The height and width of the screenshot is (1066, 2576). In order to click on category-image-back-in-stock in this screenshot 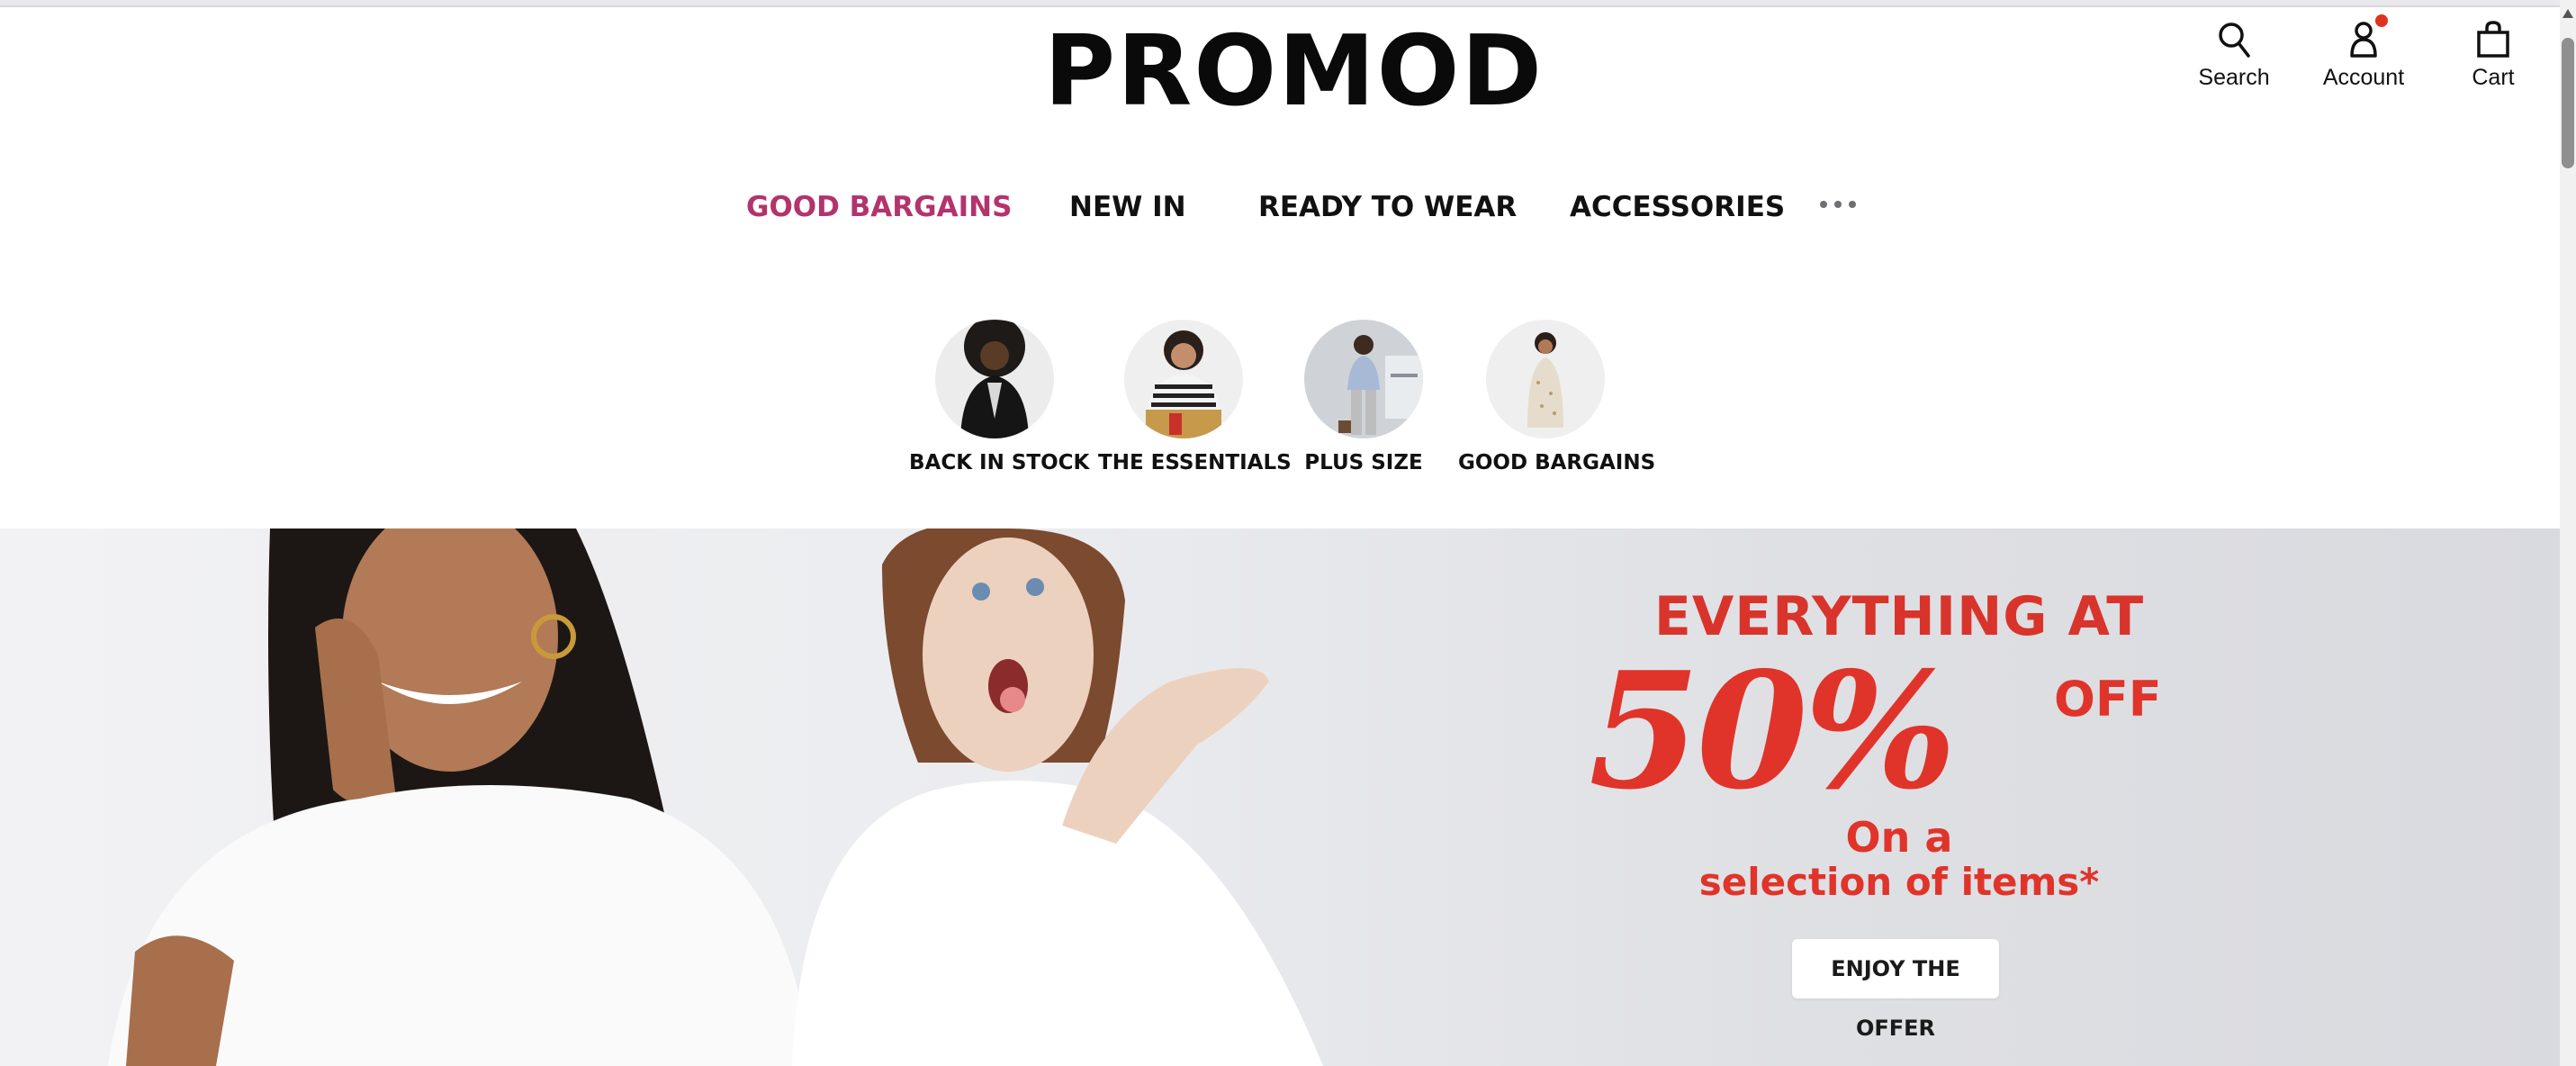, I will do `click(994, 379)`.